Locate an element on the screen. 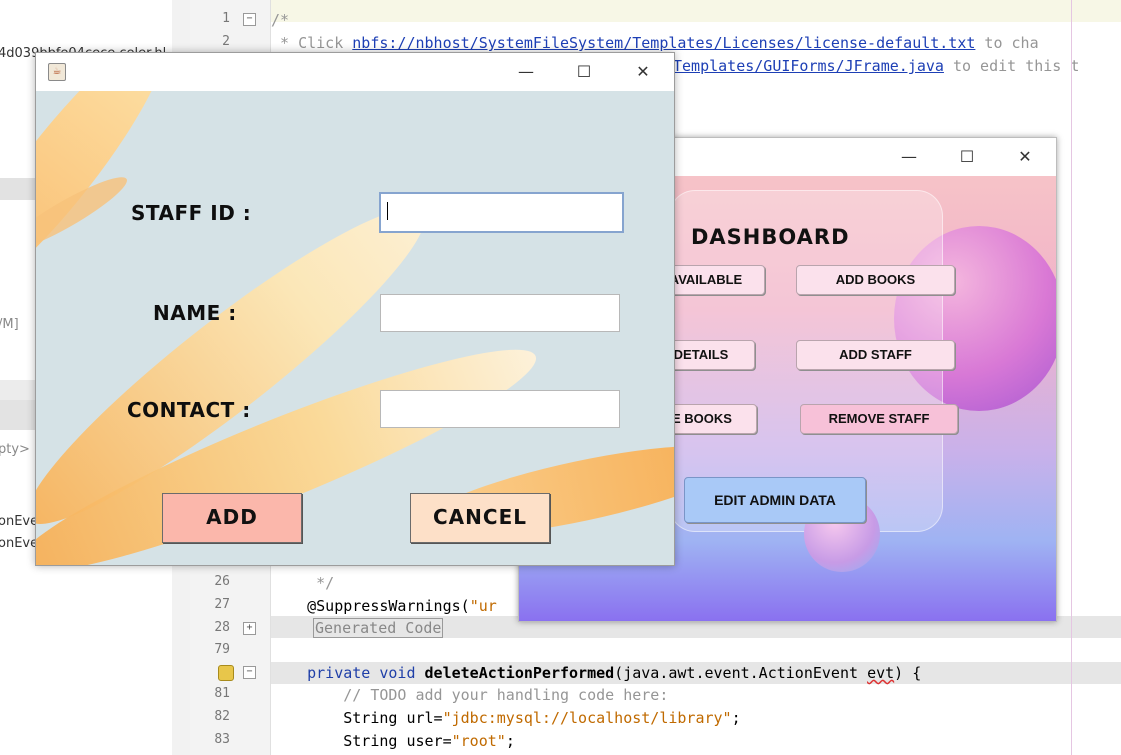  code-line-83: String user="root"; is located at coordinates (393, 741).